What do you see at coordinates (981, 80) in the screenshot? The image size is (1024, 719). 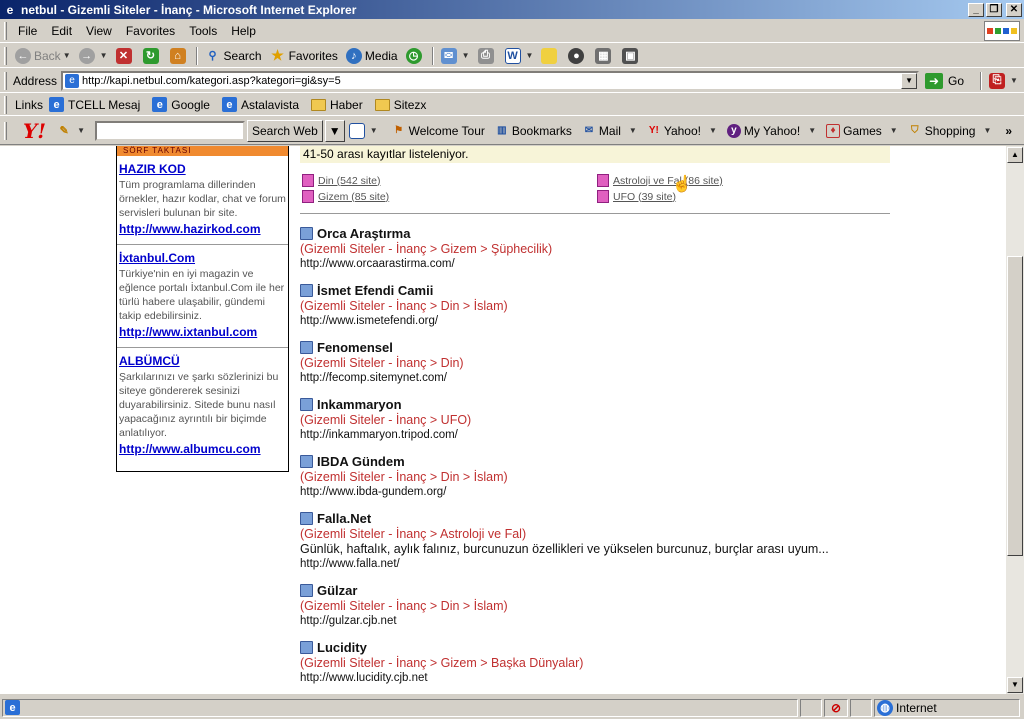 I see `separator` at bounding box center [981, 80].